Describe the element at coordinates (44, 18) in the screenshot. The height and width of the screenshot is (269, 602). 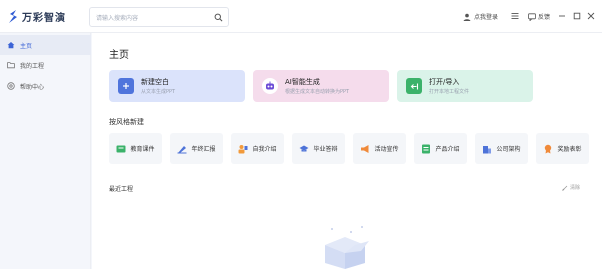
I see `app-title: 万彩智演` at that location.